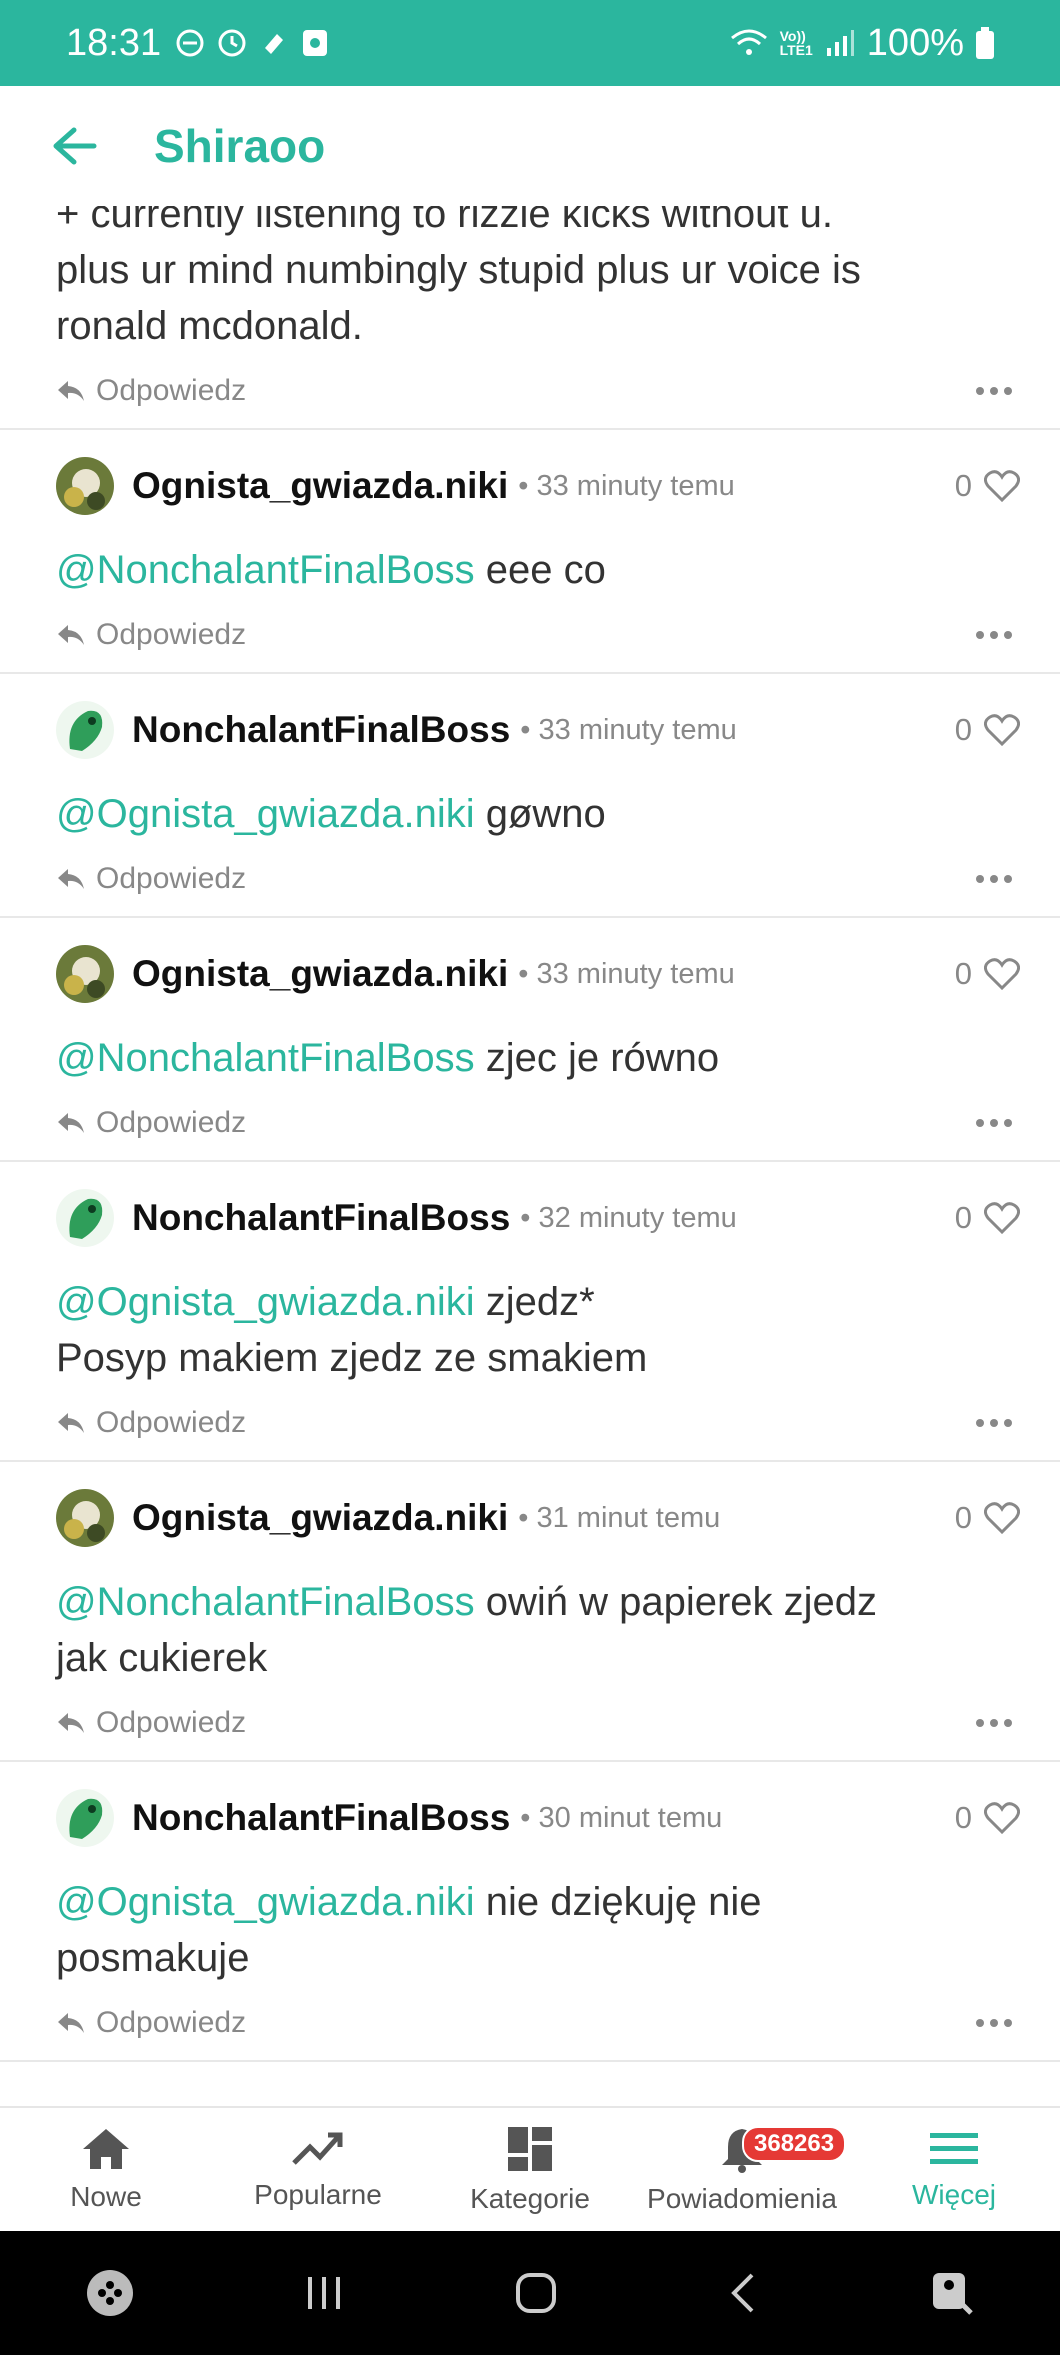 The height and width of the screenshot is (2355, 1060). I want to click on game-launcher-icon, so click(110, 2293).